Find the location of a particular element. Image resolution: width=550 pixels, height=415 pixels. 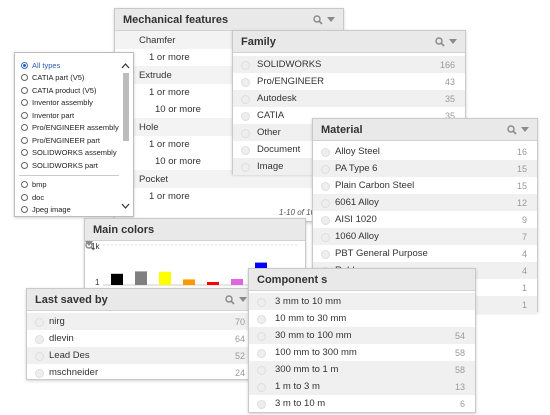

item-label: AISI 1020 is located at coordinates (356, 219).